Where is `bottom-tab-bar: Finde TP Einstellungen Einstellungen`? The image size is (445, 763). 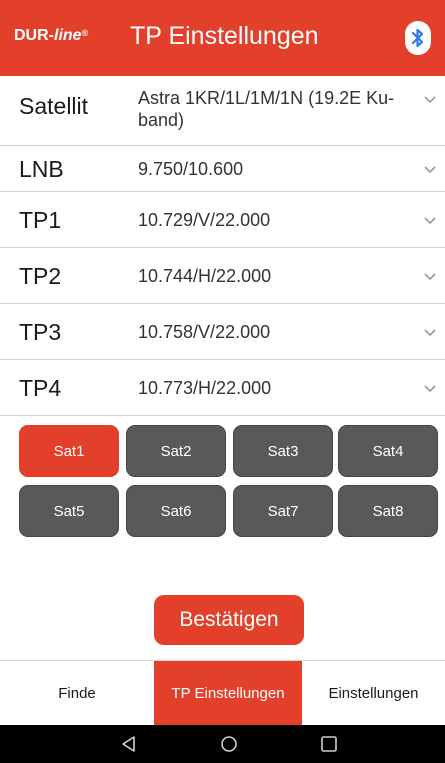
bottom-tab-bar: Finde TP Einstellungen Einstellungen is located at coordinates (222, 693).